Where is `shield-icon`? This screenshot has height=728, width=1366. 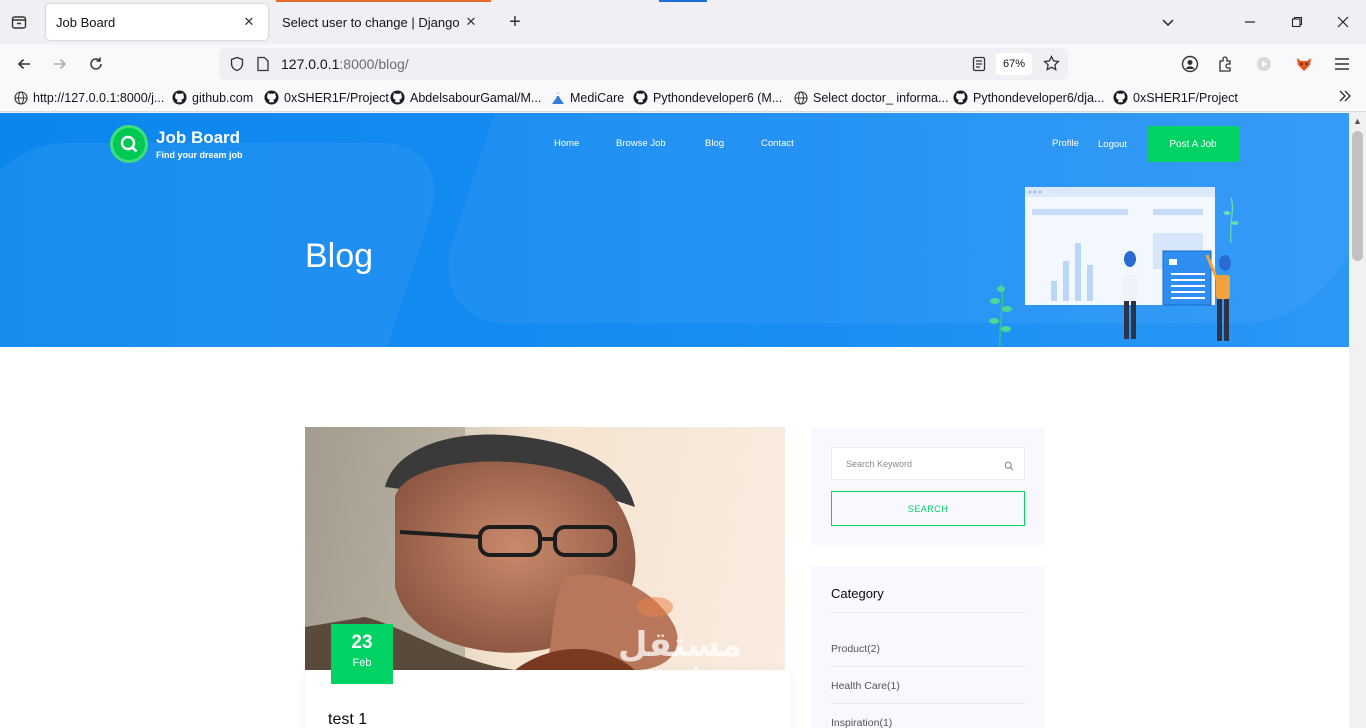
shield-icon is located at coordinates (237, 66).